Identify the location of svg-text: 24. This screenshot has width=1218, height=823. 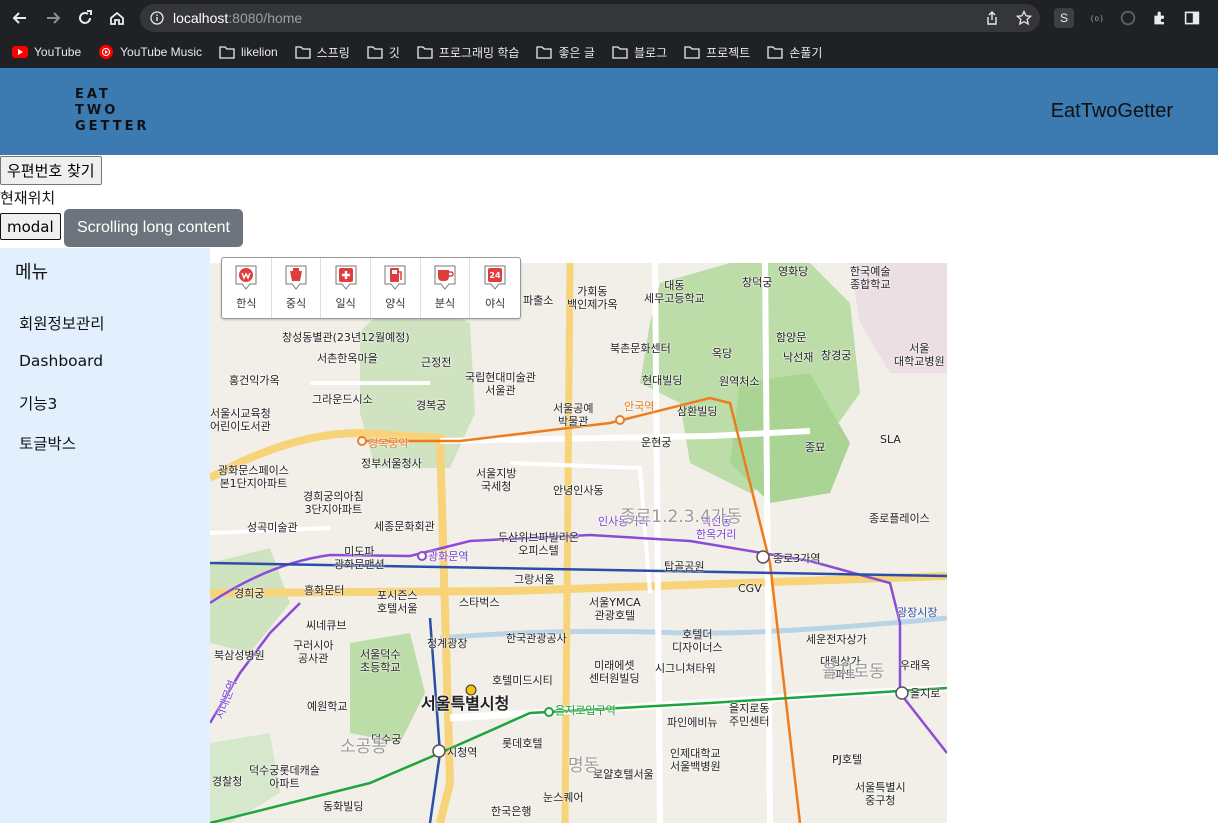
(496, 275).